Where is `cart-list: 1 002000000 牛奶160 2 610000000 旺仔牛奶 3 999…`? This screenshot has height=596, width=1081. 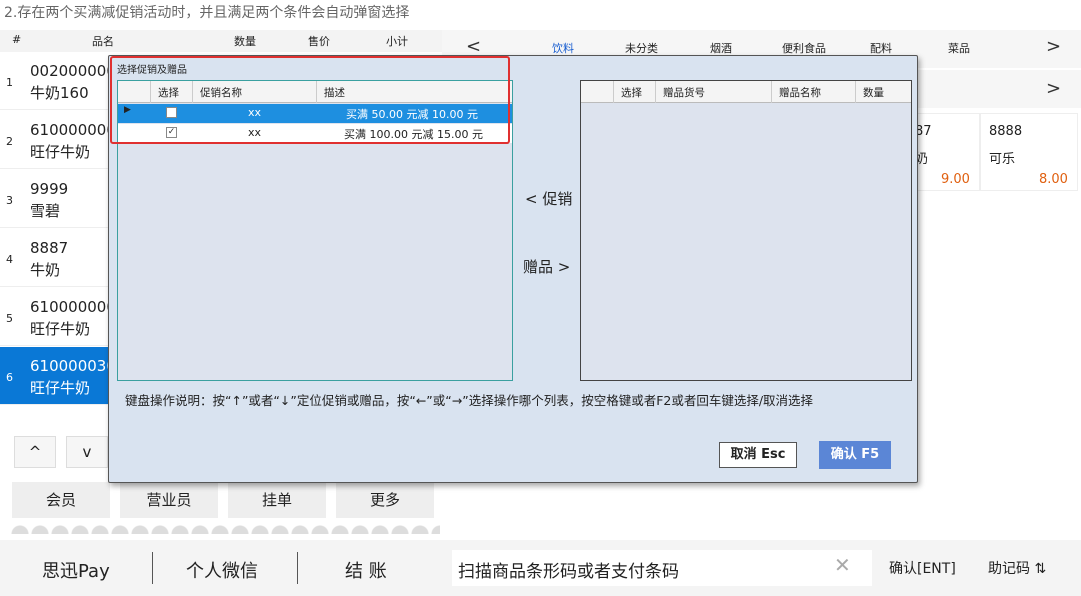 cart-list: 1 002000000 牛奶160 2 610000000 旺仔牛奶 3 999… is located at coordinates (54, 230).